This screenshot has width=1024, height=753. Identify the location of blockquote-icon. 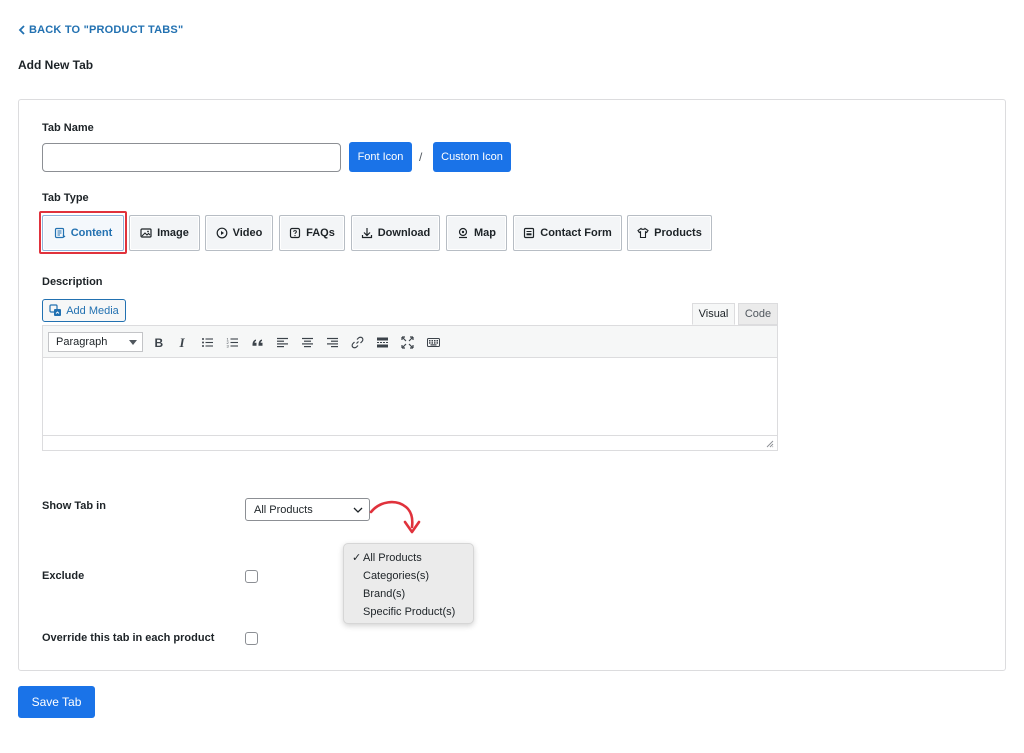
(257, 342).